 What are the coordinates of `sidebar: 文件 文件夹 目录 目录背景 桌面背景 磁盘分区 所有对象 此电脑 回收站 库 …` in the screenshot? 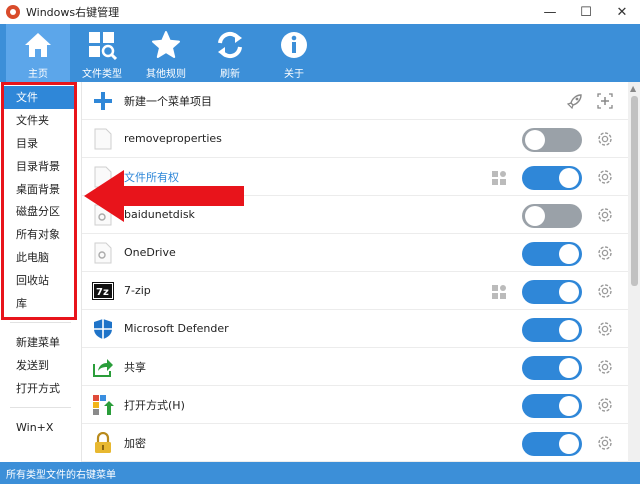 It's located at (41, 272).